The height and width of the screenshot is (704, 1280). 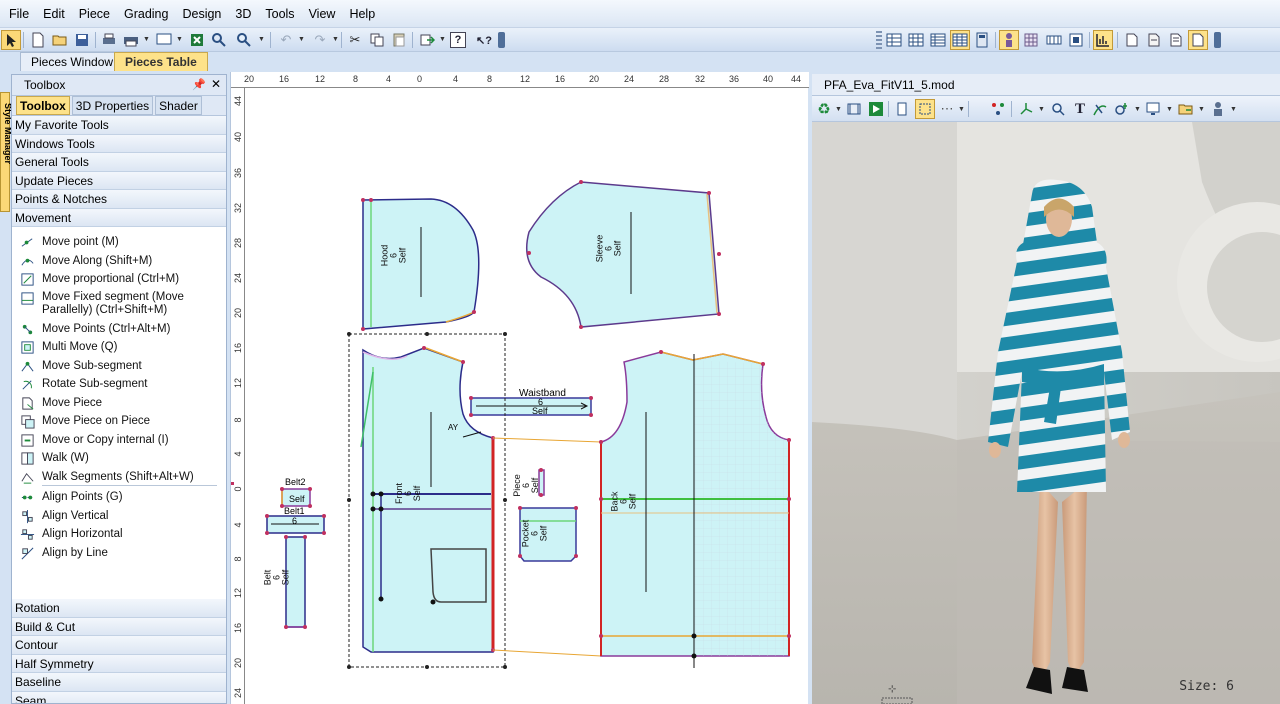 I want to click on undo-icon: ↶, so click(x=286, y=40).